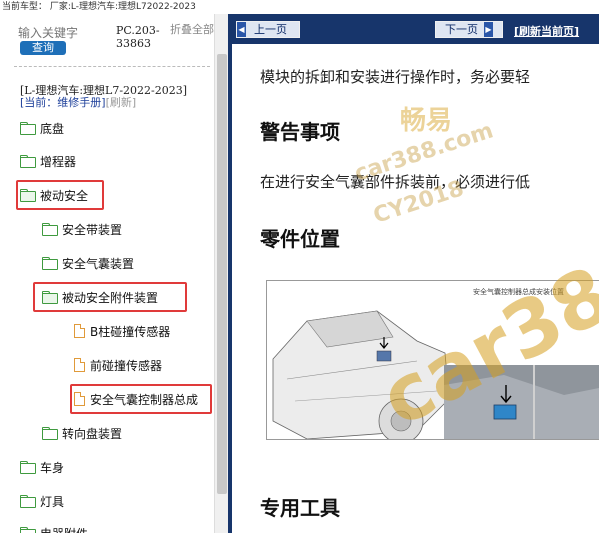 The height and width of the screenshot is (533, 599). I want to click on tree-item-label: 前碰撞传感器, so click(126, 365).